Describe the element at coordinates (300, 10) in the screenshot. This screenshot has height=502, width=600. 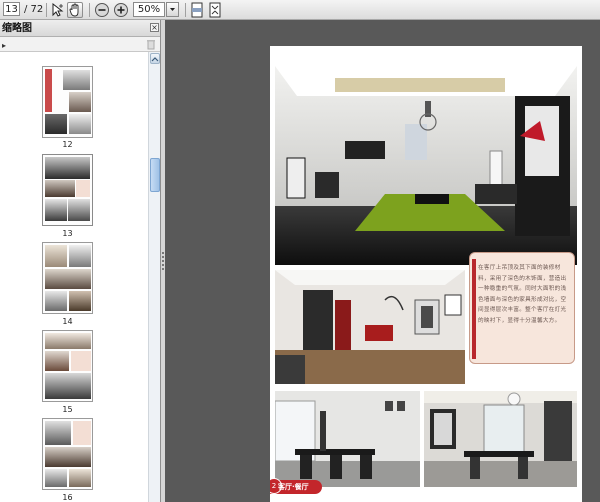
I see `toolbar: 13 / 72 50%` at that location.